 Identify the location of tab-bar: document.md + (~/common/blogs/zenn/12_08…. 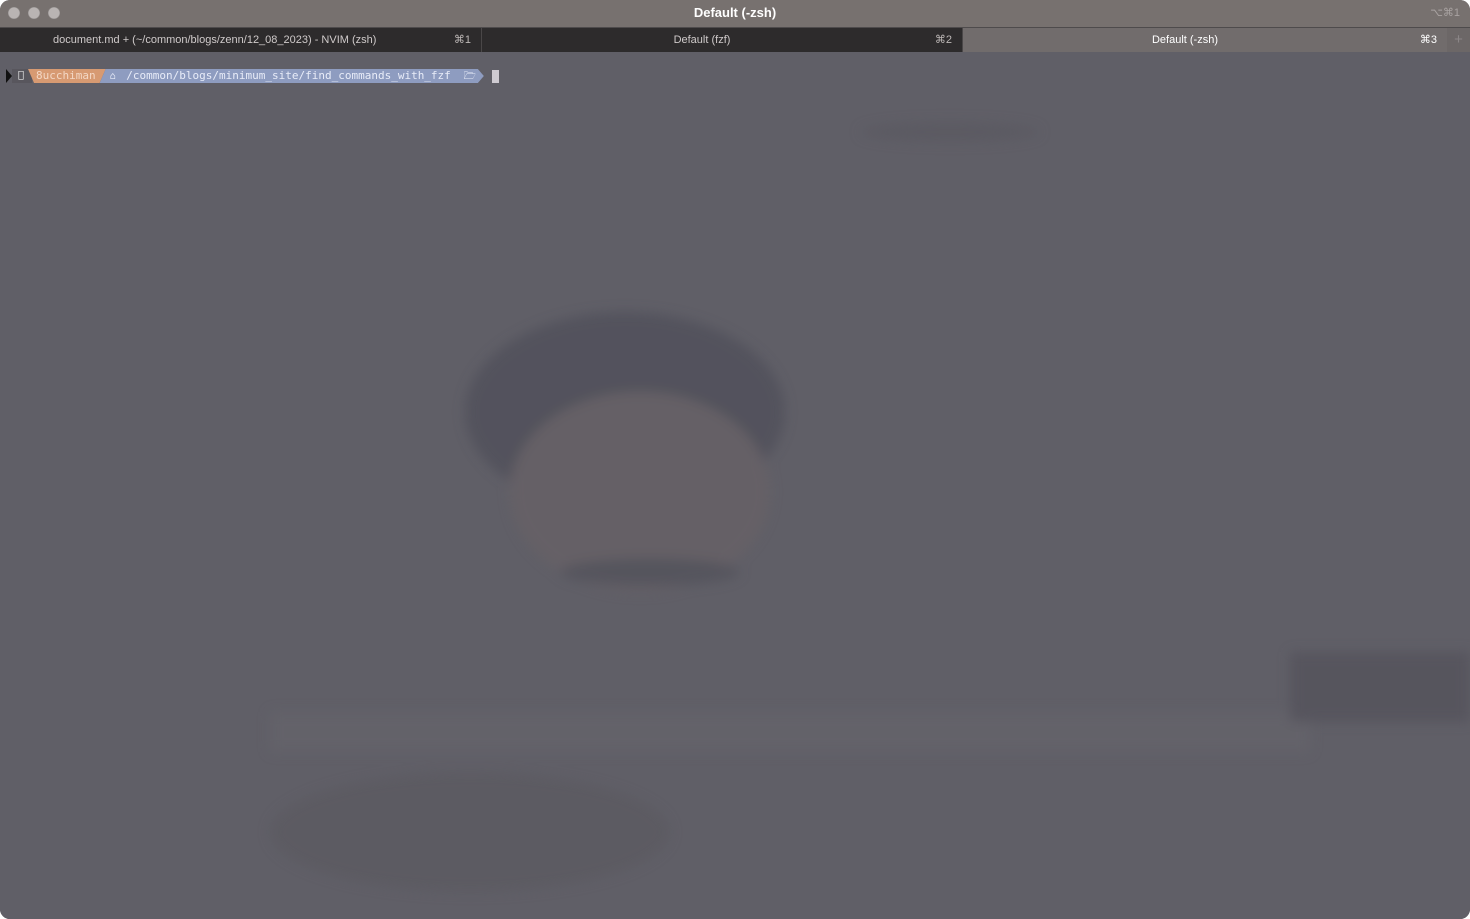
(735, 40).